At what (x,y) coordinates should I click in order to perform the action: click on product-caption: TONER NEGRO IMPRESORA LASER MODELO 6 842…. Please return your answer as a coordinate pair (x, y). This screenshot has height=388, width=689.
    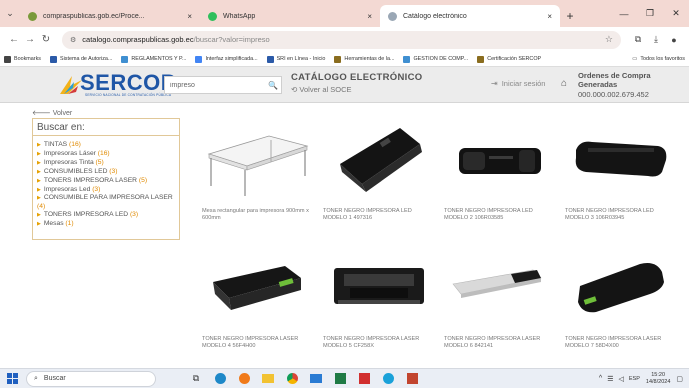
    Looking at the image, I should click on (499, 343).